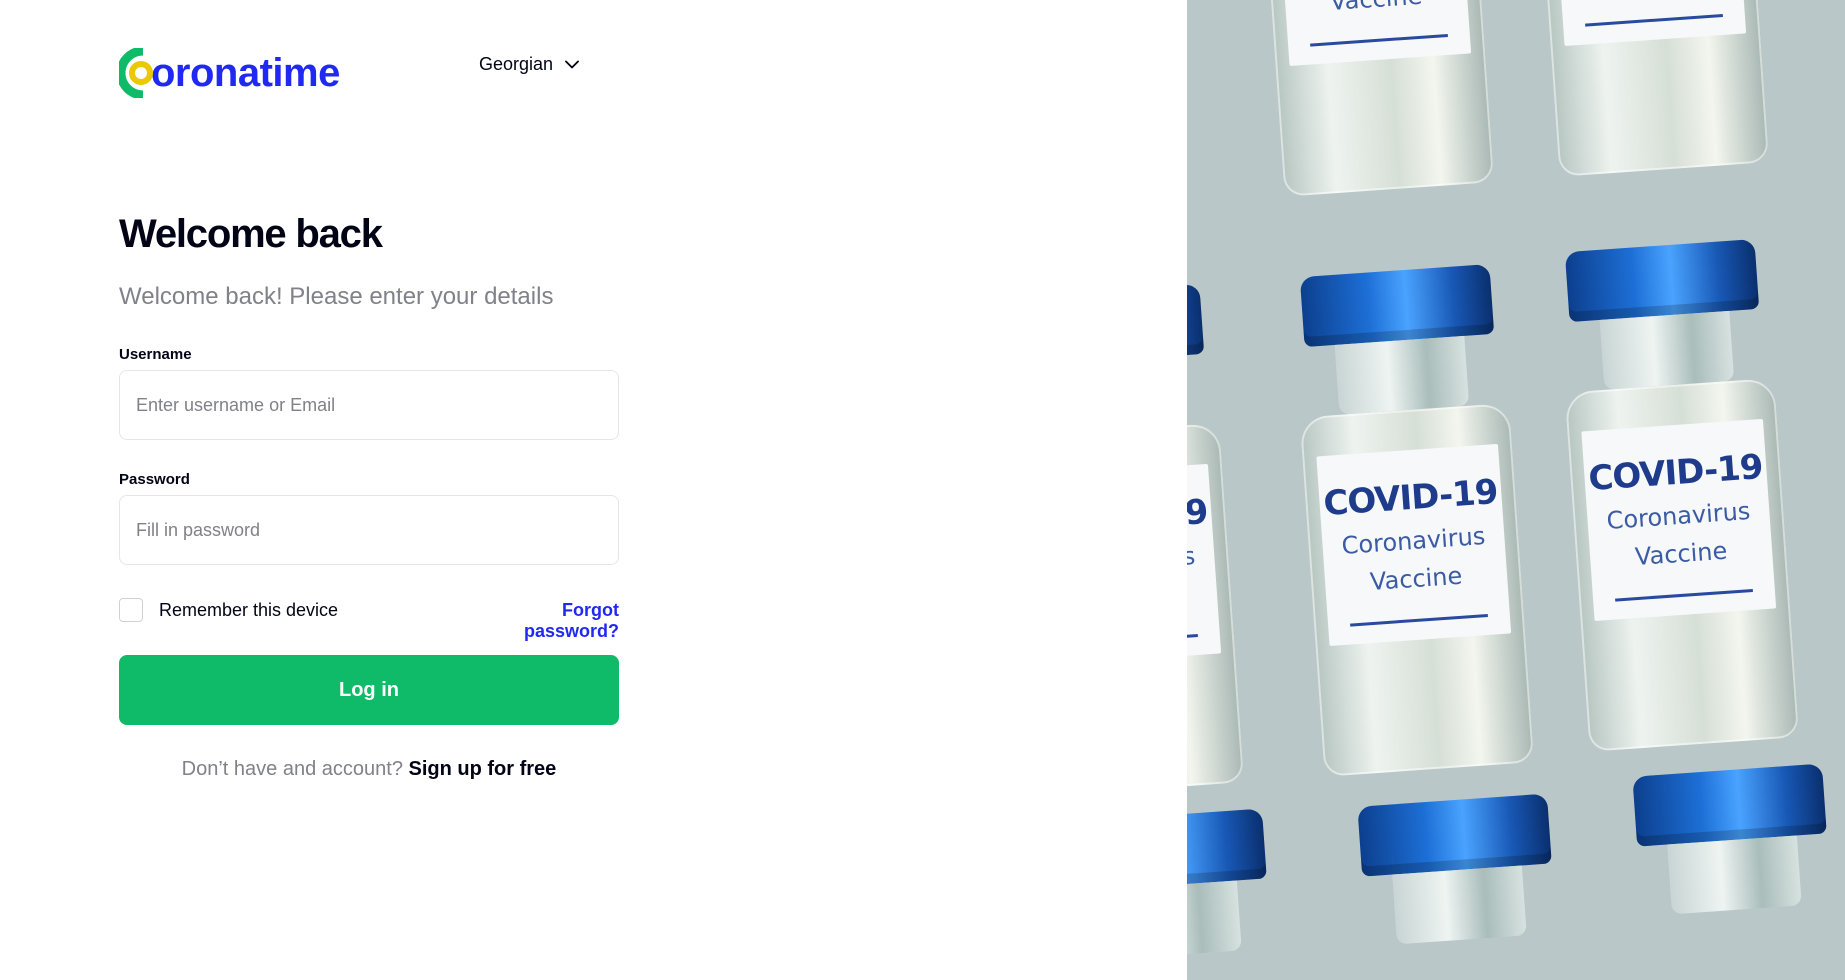  What do you see at coordinates (136, 73) in the screenshot?
I see `logo-mark-icon` at bounding box center [136, 73].